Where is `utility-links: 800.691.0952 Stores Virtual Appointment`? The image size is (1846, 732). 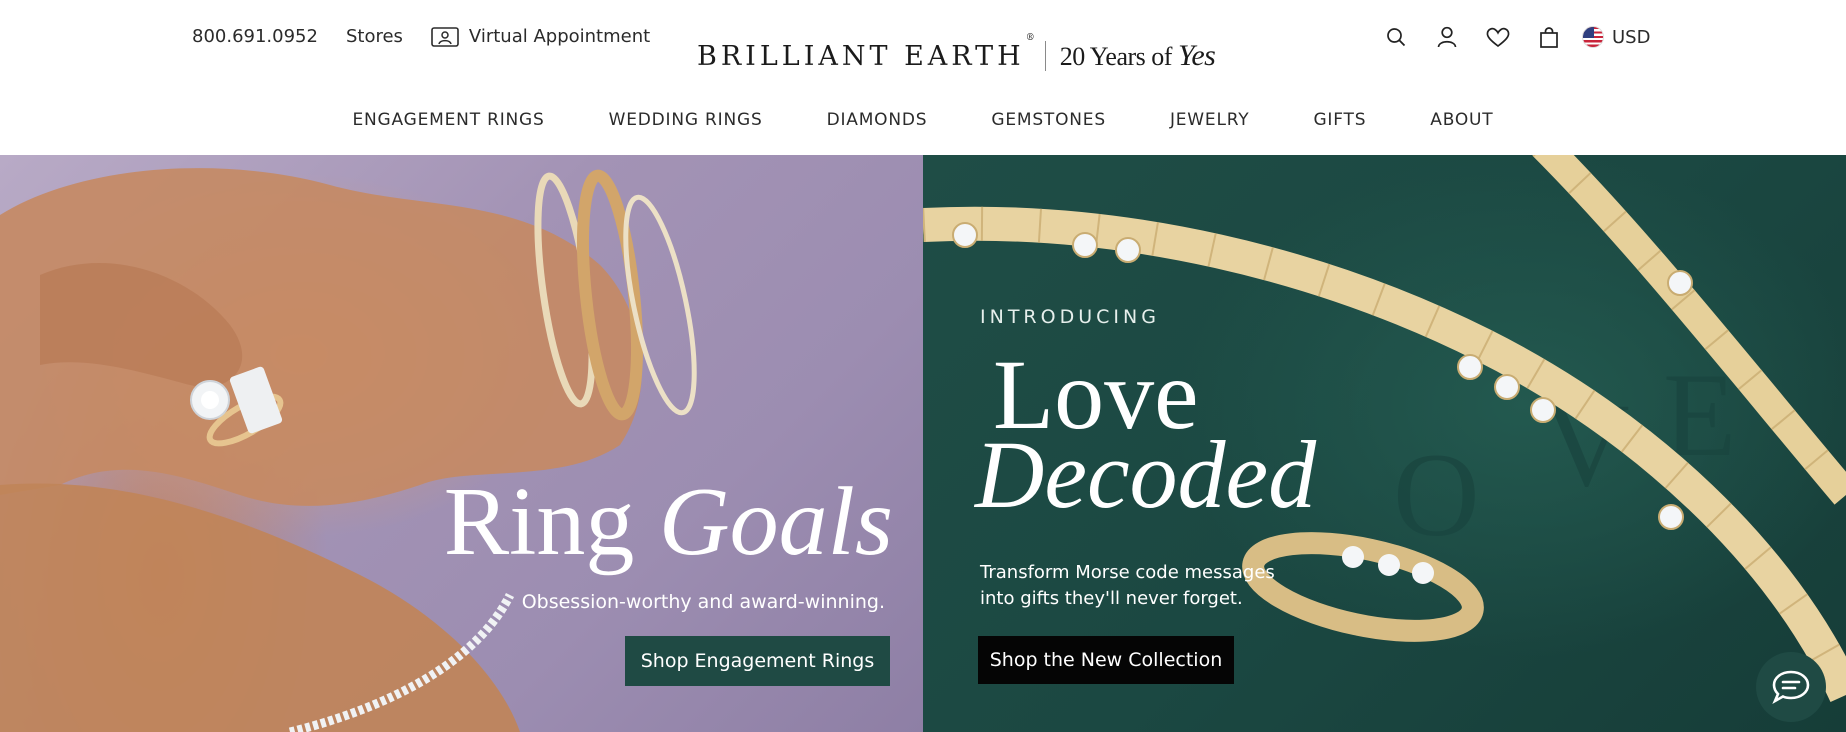 utility-links: 800.691.0952 Stores Virtual Appointment is located at coordinates (435, 37).